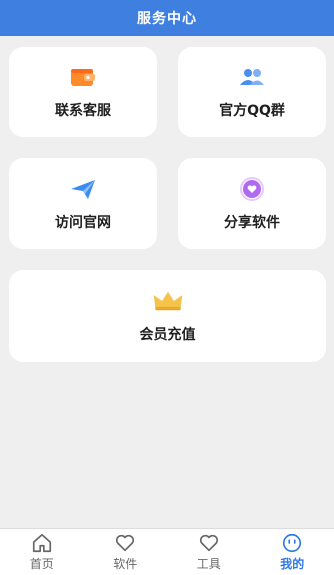 The image size is (334, 575). Describe the element at coordinates (252, 222) in the screenshot. I see `share-app-label: 分享软件` at that location.